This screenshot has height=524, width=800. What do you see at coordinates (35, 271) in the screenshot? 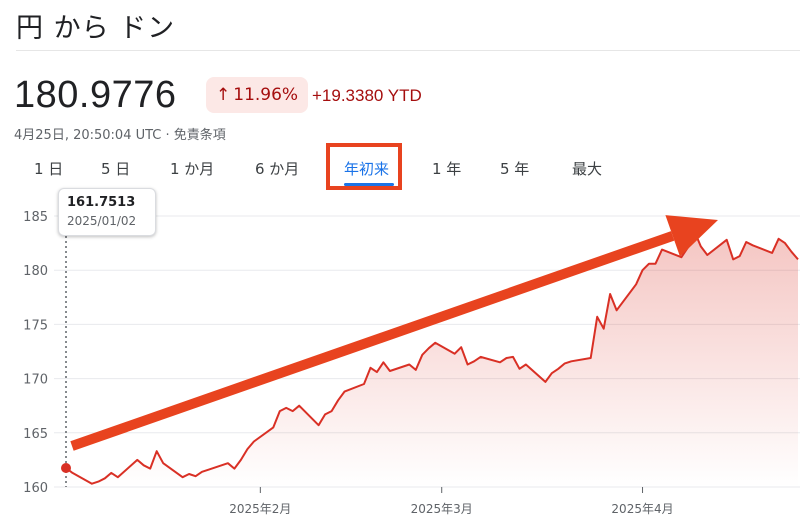
I see `y-tick-label: 180` at bounding box center [35, 271].